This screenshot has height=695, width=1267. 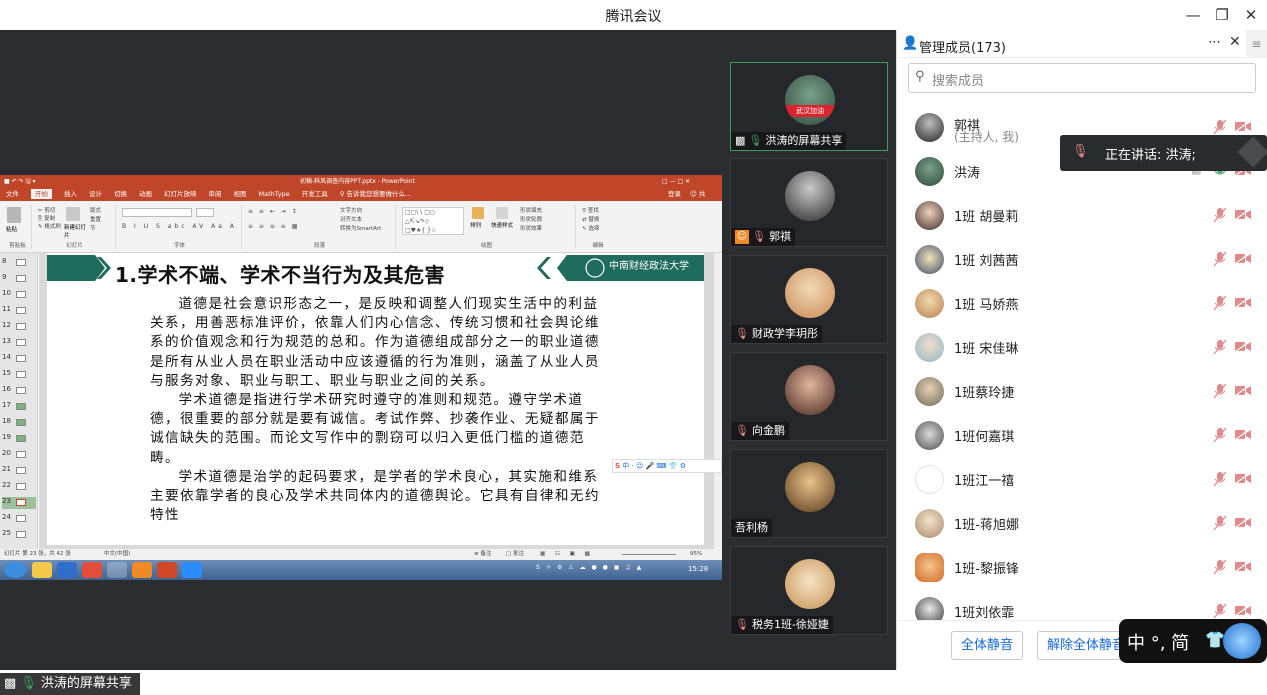 I want to click on smartart-option: 转换为SmartArt, so click(x=360, y=229).